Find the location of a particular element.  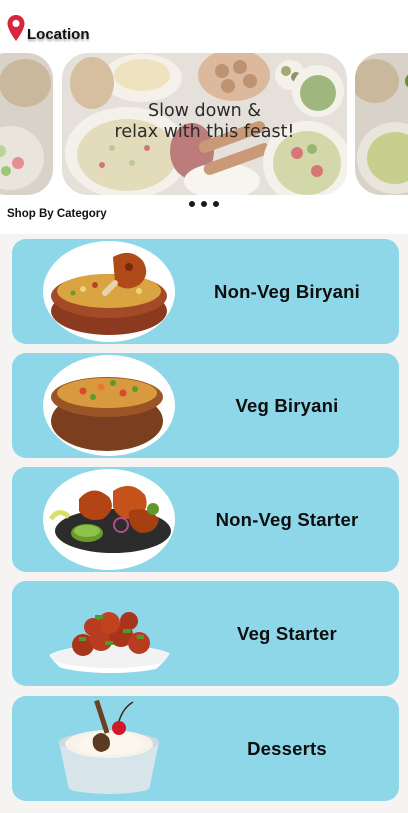

desserts-image is located at coordinates (109, 748).